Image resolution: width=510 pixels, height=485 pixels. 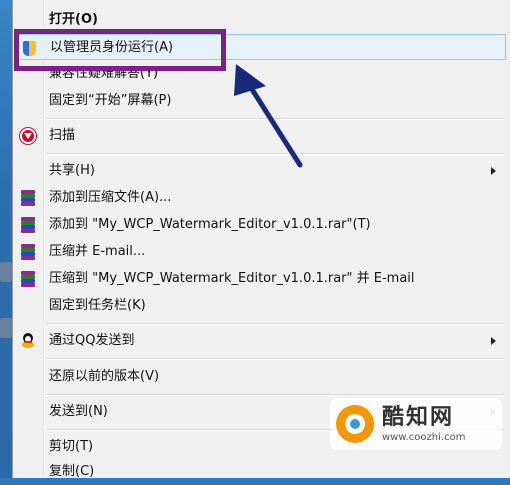 I want to click on watermark: 酷知网 www.coozhi.com, so click(x=416, y=424).